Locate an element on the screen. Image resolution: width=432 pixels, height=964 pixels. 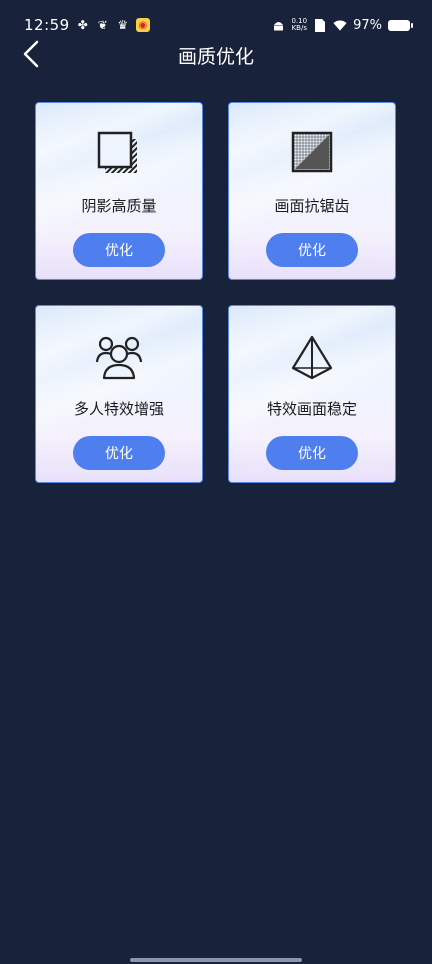
card-label: 画面抗锯齿 is located at coordinates (312, 206).